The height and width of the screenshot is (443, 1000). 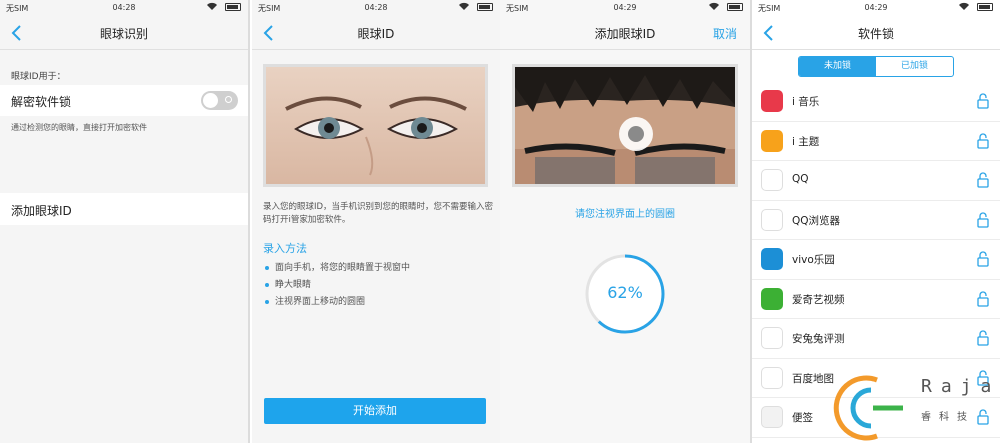 What do you see at coordinates (800, 179) in the screenshot?
I see `app-name: QQ` at bounding box center [800, 179].